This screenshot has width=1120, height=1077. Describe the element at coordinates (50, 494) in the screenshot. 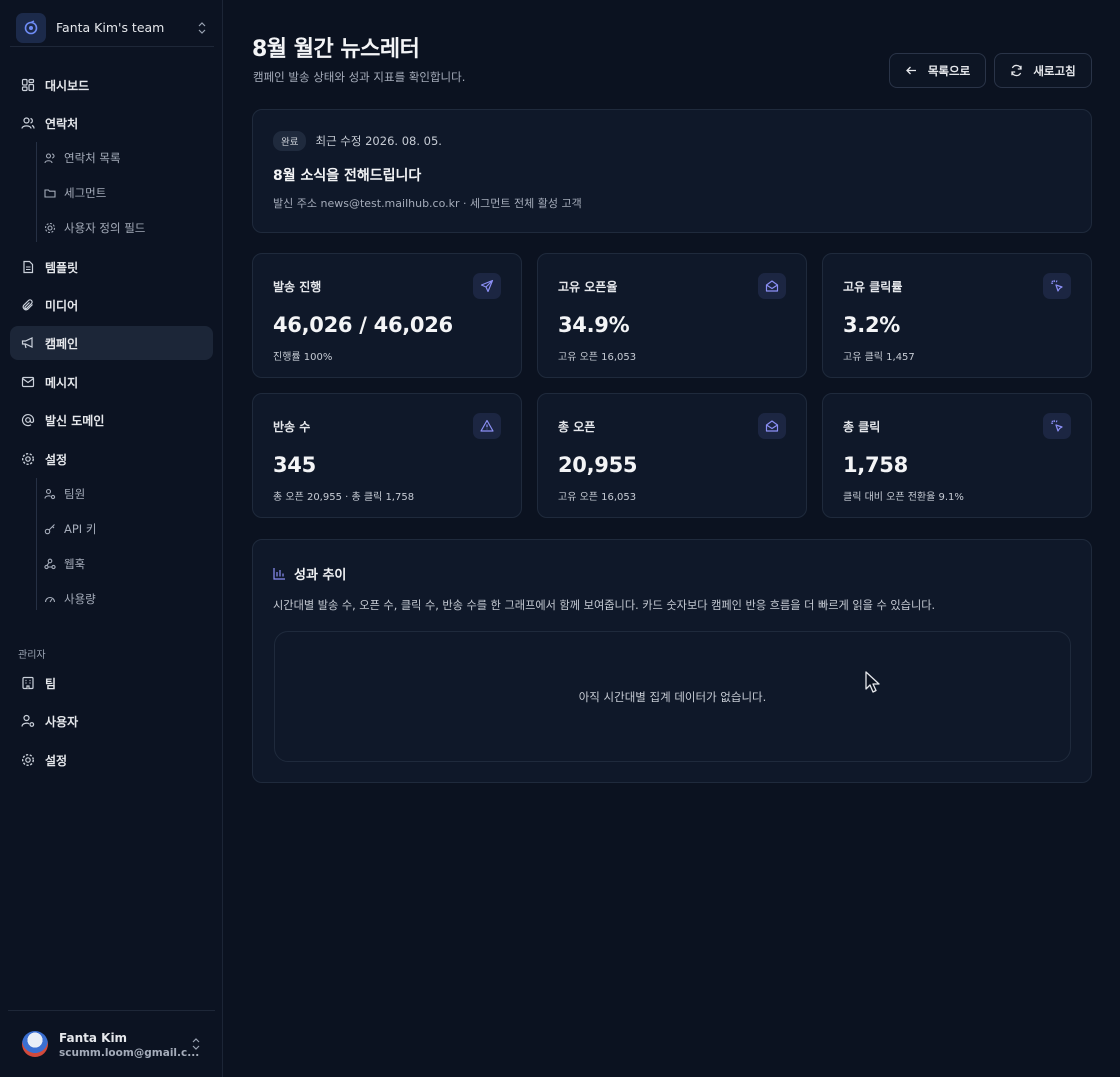

I see `user-cog-icon` at that location.